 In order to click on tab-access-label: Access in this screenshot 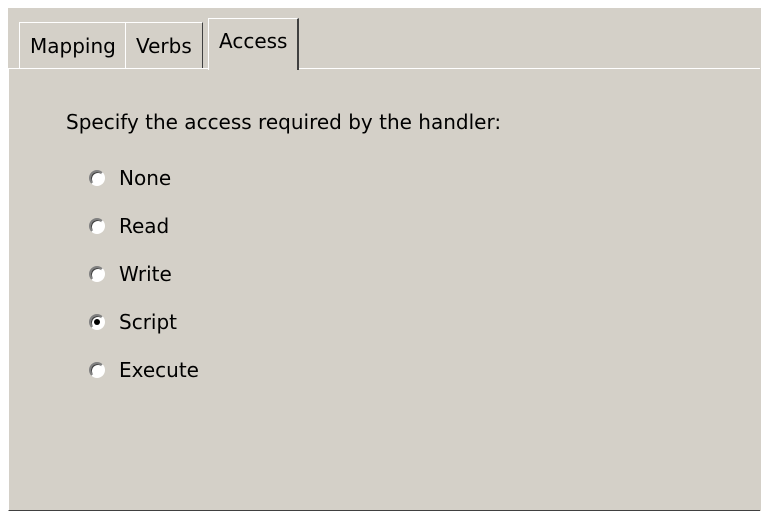, I will do `click(253, 41)`.